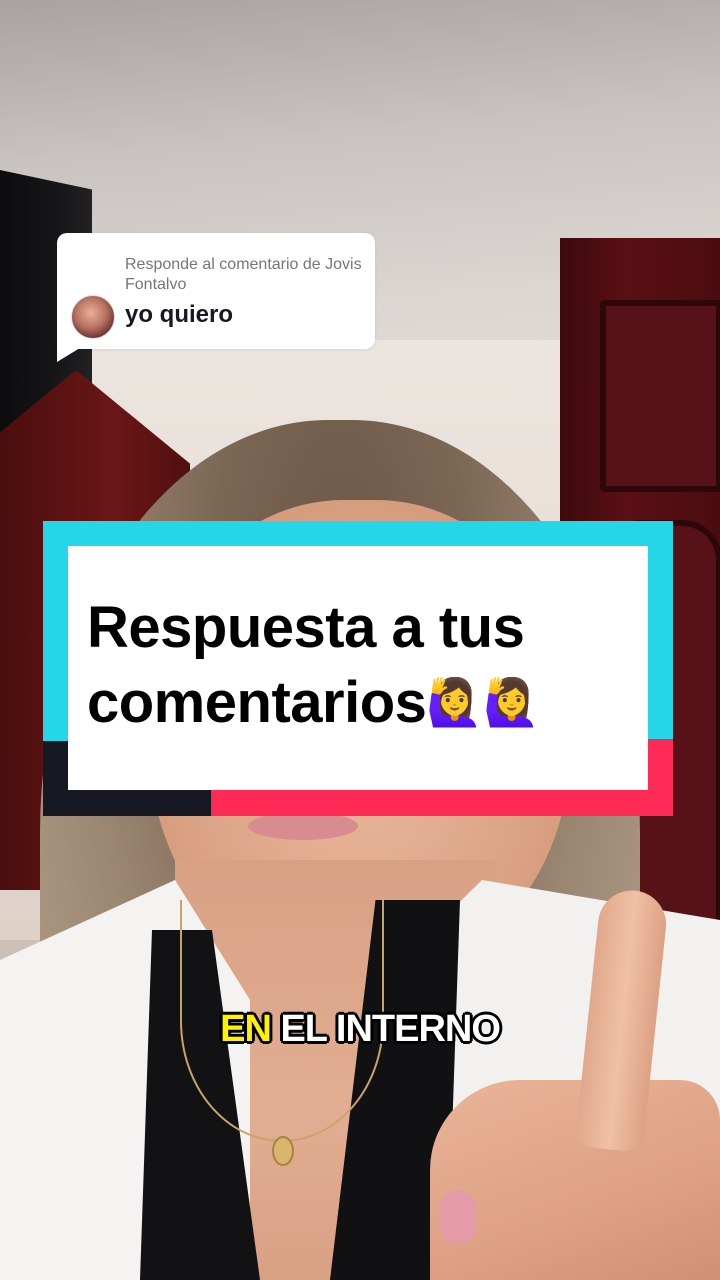  What do you see at coordinates (458, 1217) in the screenshot?
I see `finger-nail` at bounding box center [458, 1217].